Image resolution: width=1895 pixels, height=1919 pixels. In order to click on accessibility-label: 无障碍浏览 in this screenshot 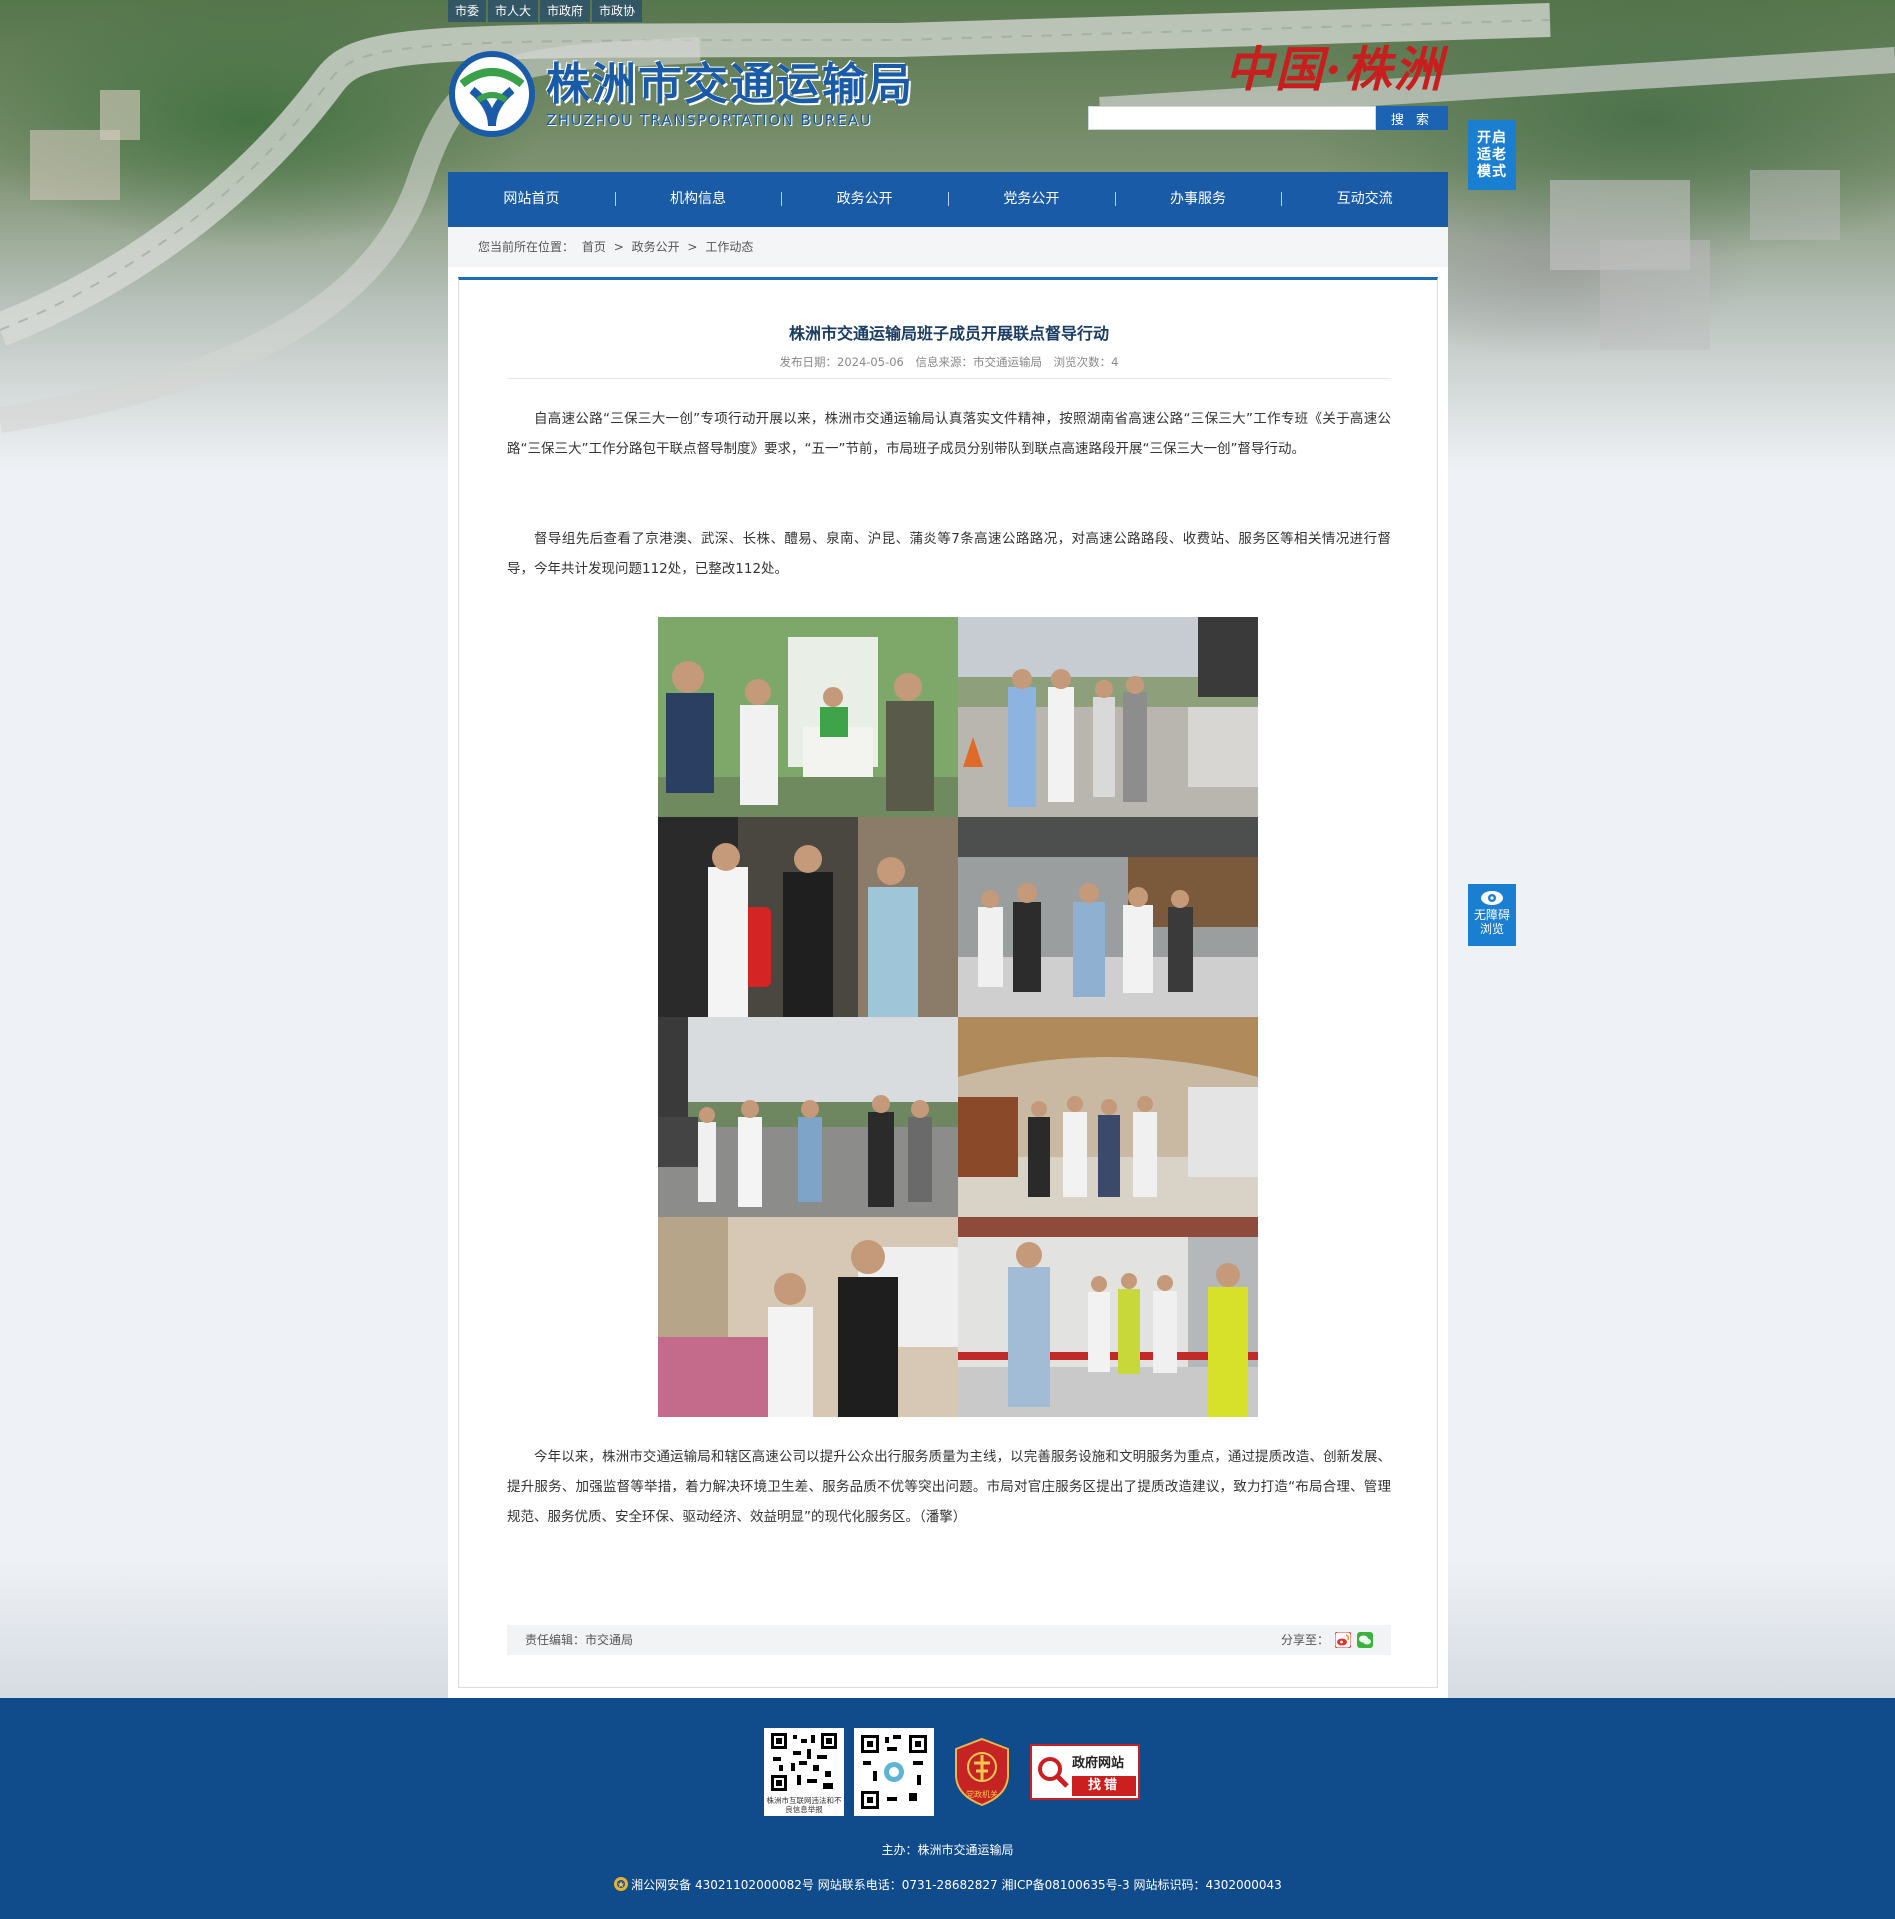, I will do `click(1491, 922)`.